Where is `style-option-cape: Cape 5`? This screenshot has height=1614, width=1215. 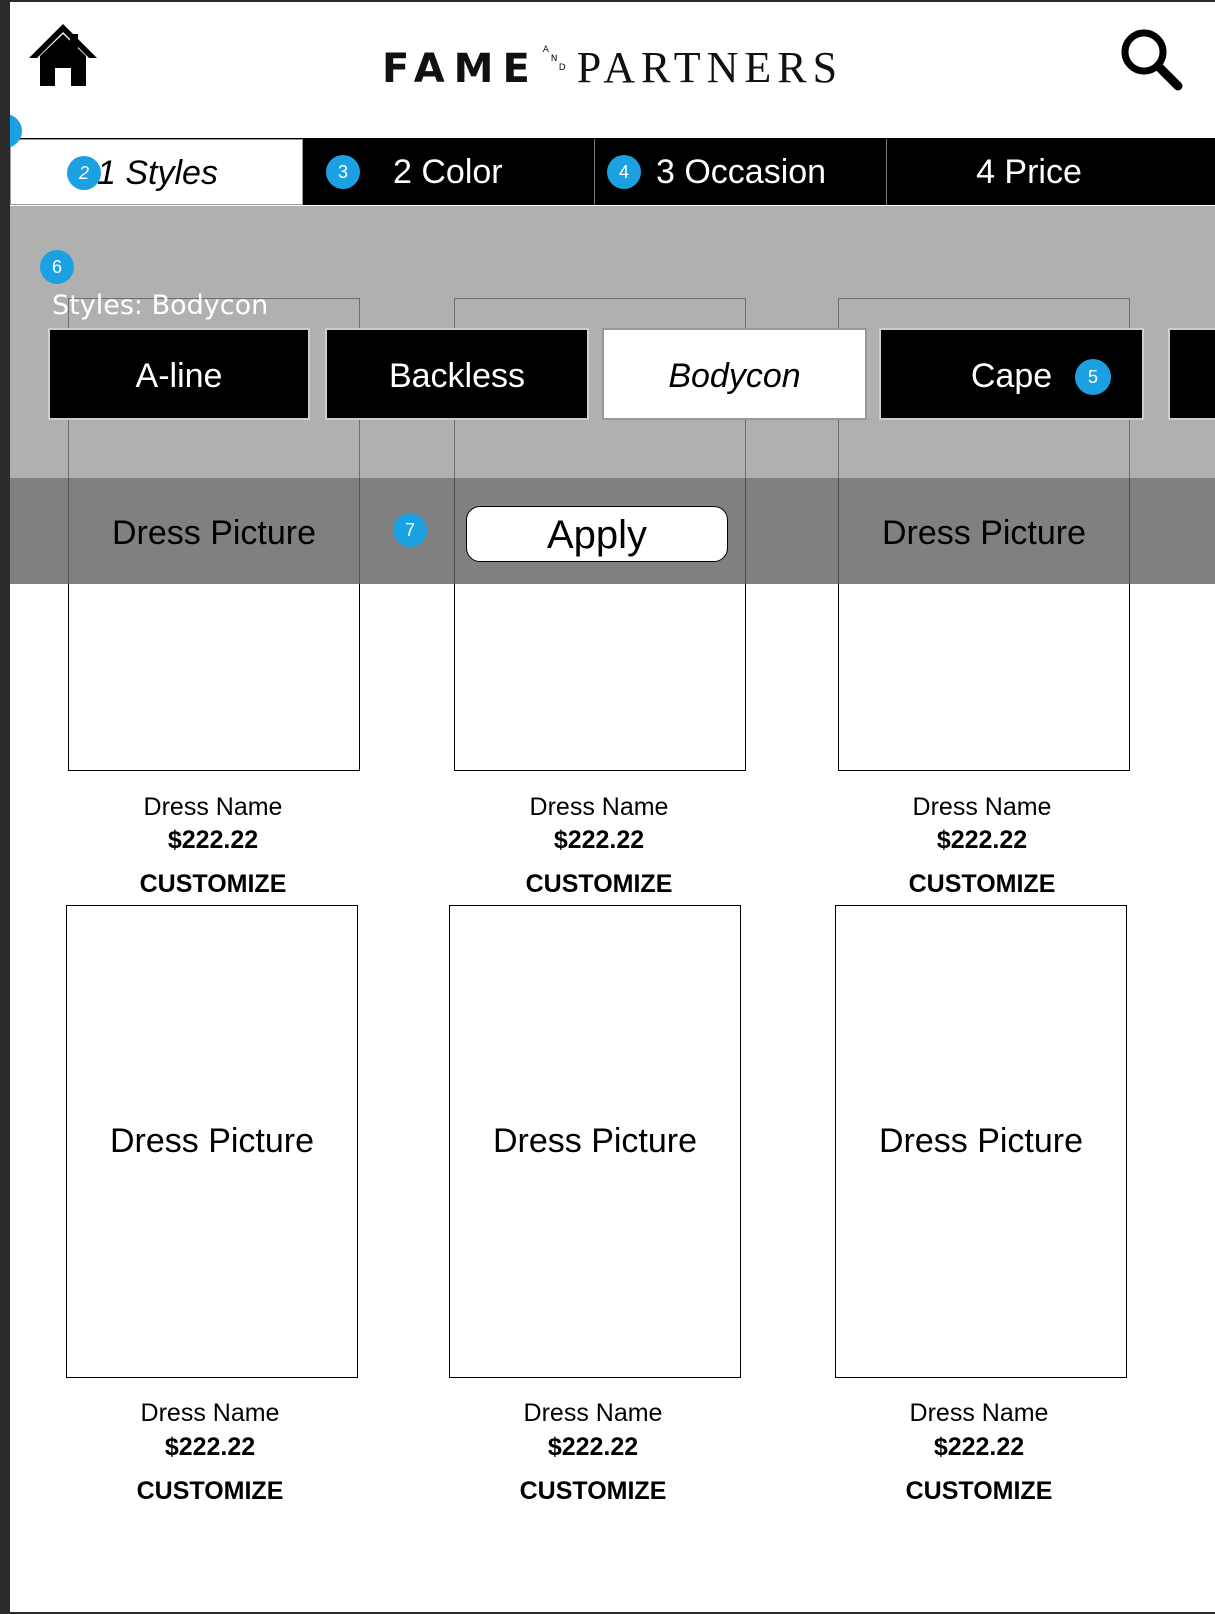 style-option-cape: Cape 5 is located at coordinates (1011, 374).